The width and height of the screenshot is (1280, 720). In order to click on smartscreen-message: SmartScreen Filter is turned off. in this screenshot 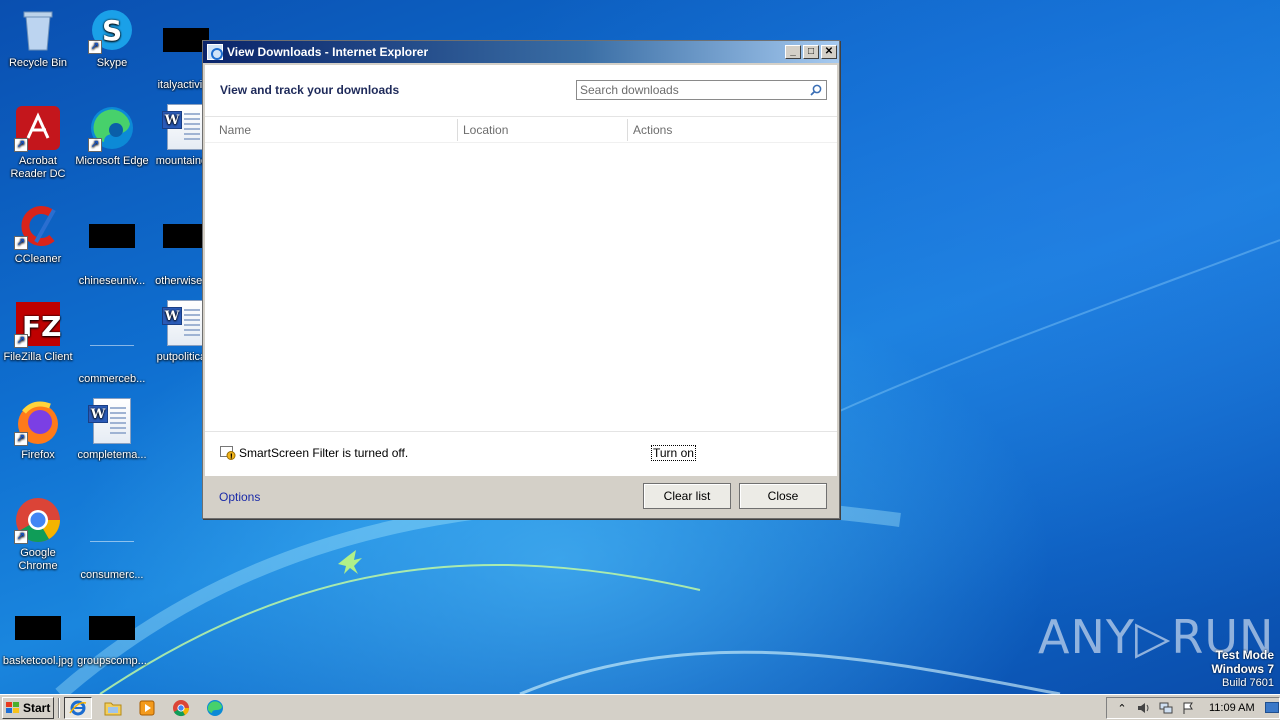, I will do `click(324, 453)`.